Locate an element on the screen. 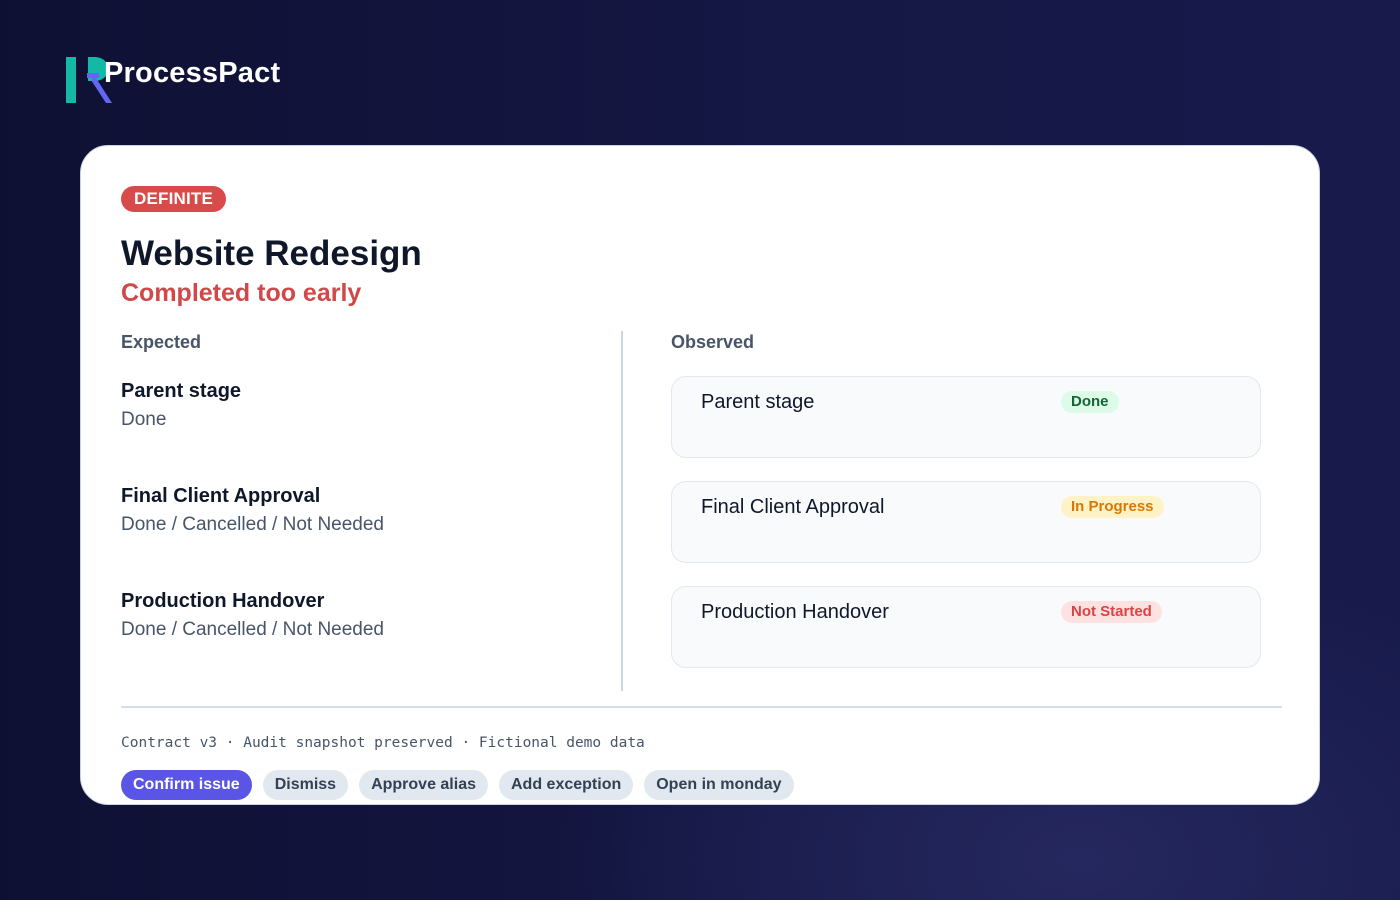 The width and height of the screenshot is (1400, 900). approve-alias-button: Approve alias is located at coordinates (423, 785).